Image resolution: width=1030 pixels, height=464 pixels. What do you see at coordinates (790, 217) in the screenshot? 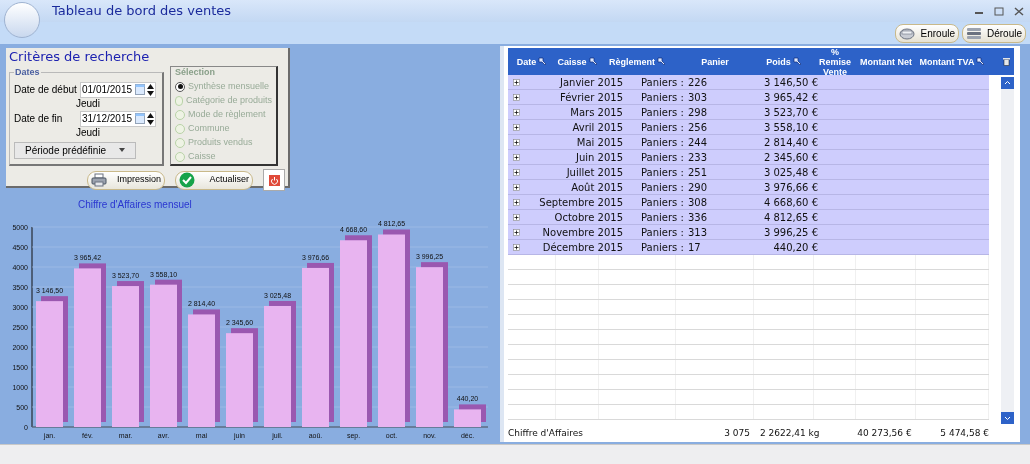
I see `amount-text: 4 812,65 €` at bounding box center [790, 217].